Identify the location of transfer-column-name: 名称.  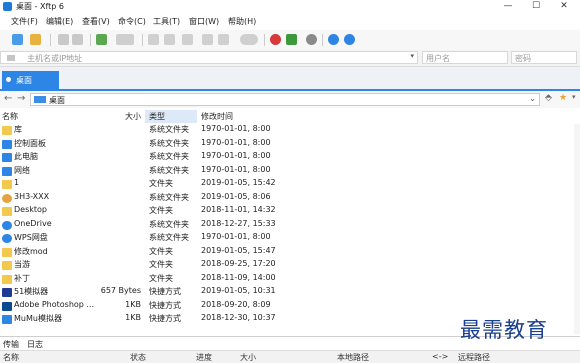
(11, 357).